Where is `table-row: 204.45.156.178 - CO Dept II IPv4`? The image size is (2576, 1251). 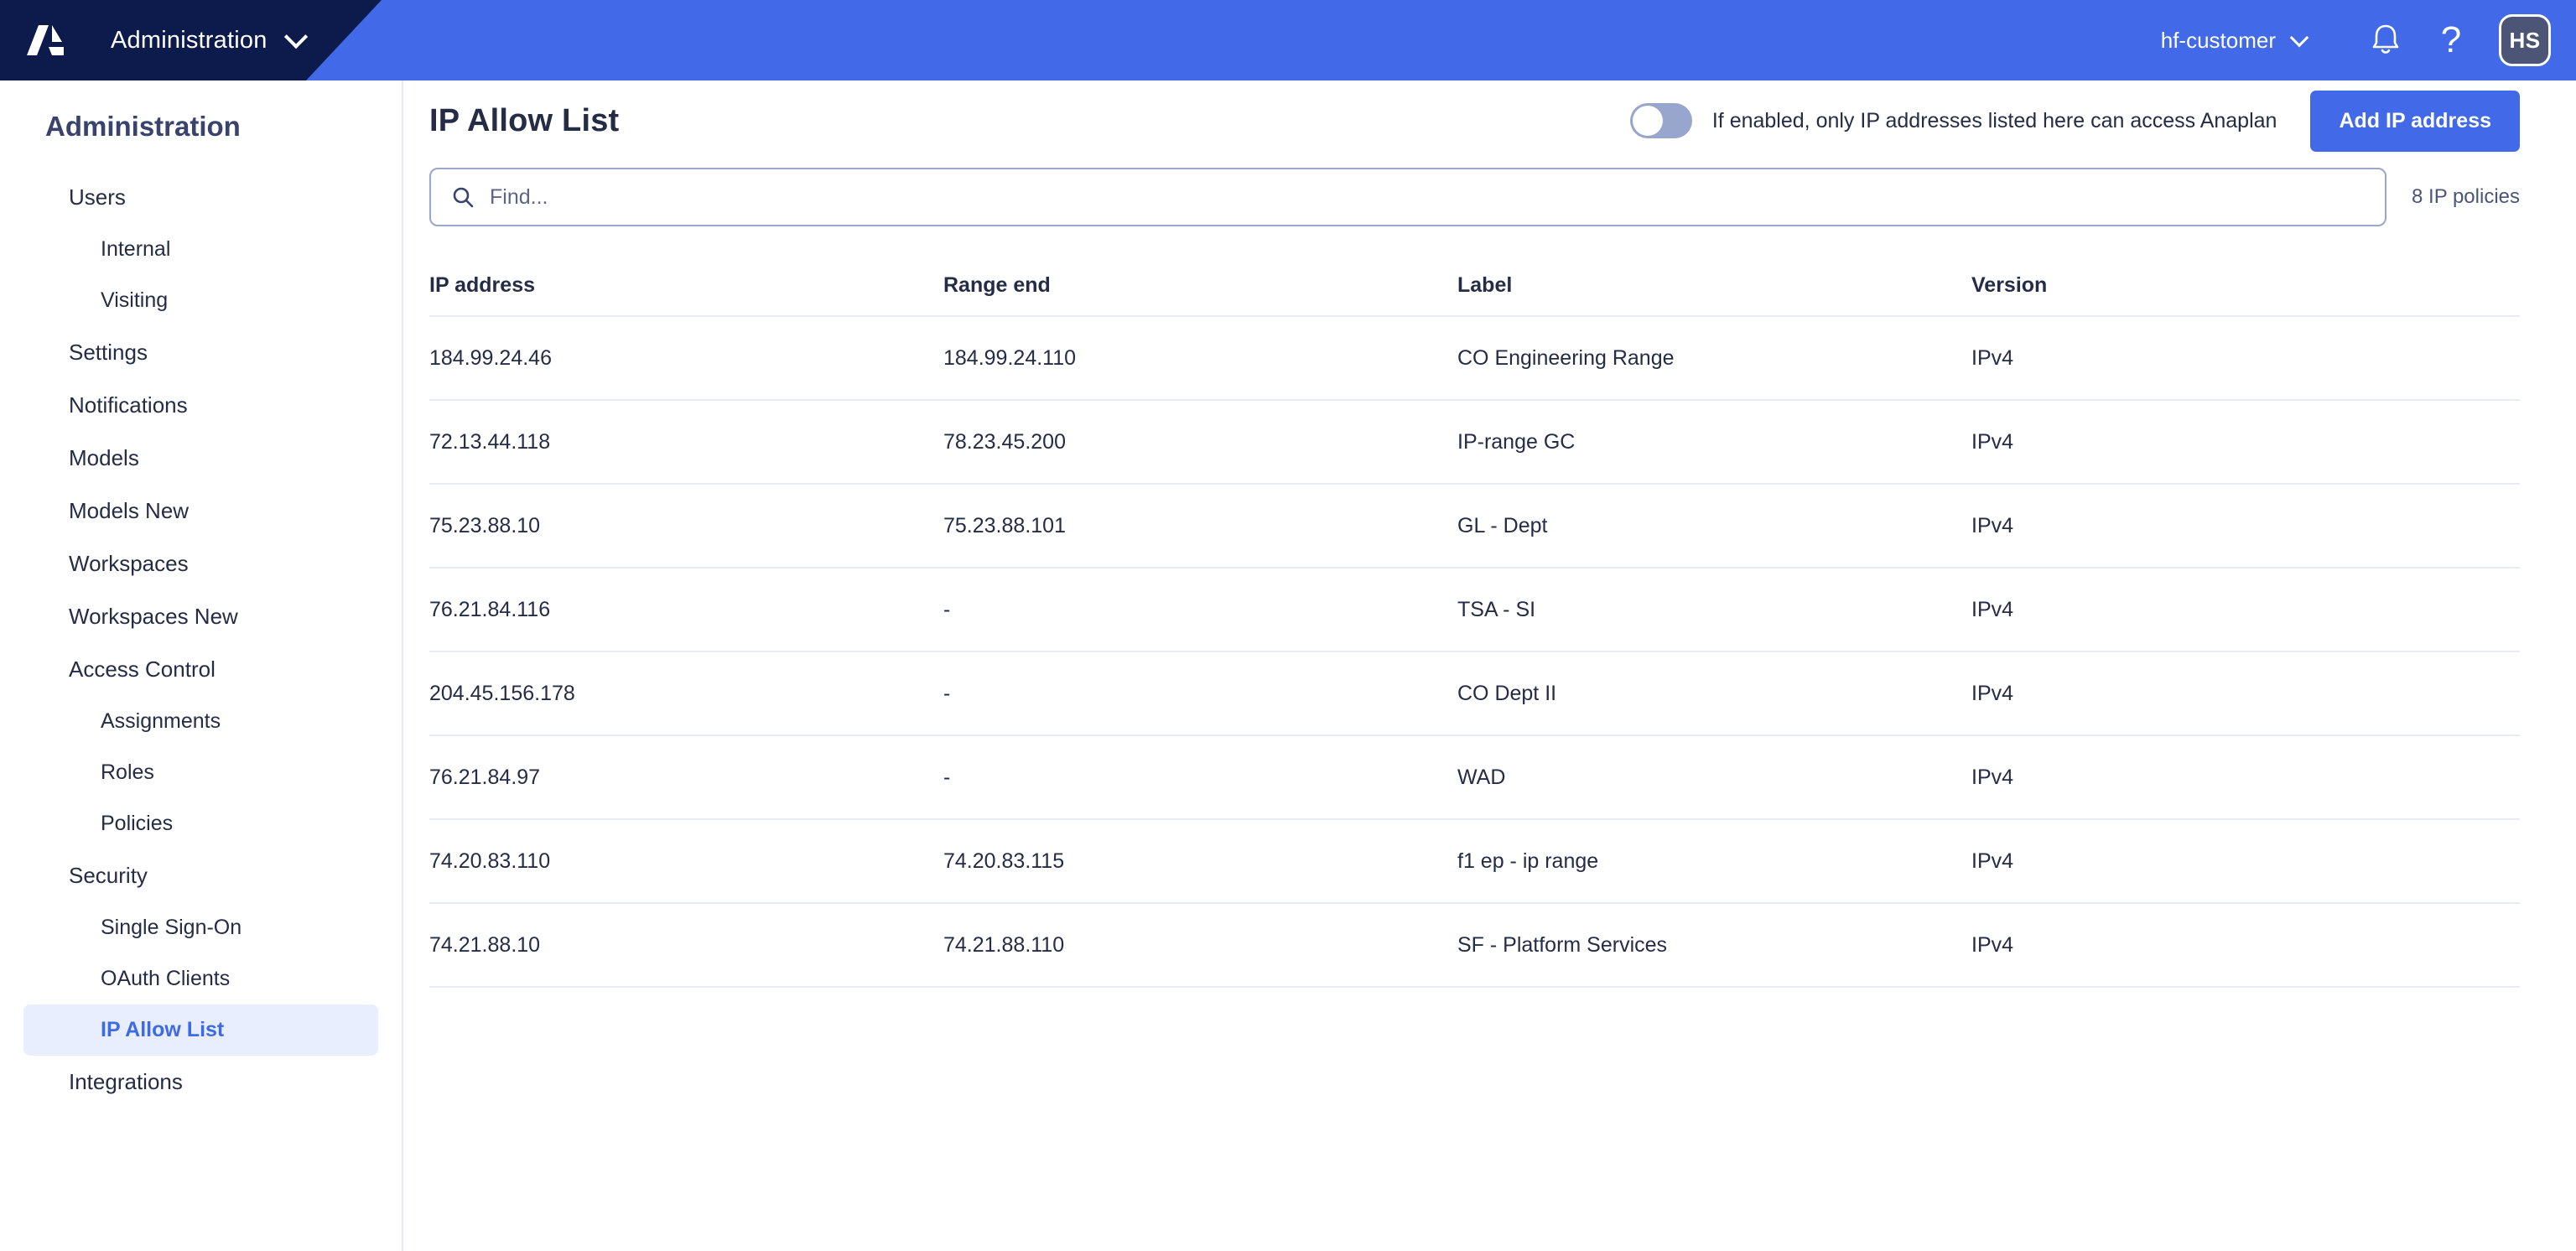 table-row: 204.45.156.178 - CO Dept II IPv4 is located at coordinates (1474, 694).